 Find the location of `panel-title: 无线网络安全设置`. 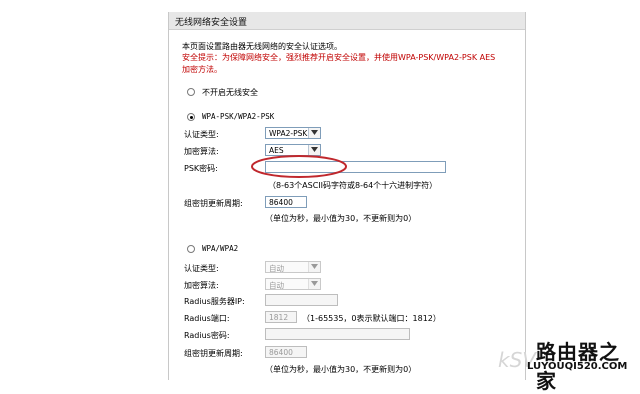

panel-title: 无线网络安全设置 is located at coordinates (211, 23).